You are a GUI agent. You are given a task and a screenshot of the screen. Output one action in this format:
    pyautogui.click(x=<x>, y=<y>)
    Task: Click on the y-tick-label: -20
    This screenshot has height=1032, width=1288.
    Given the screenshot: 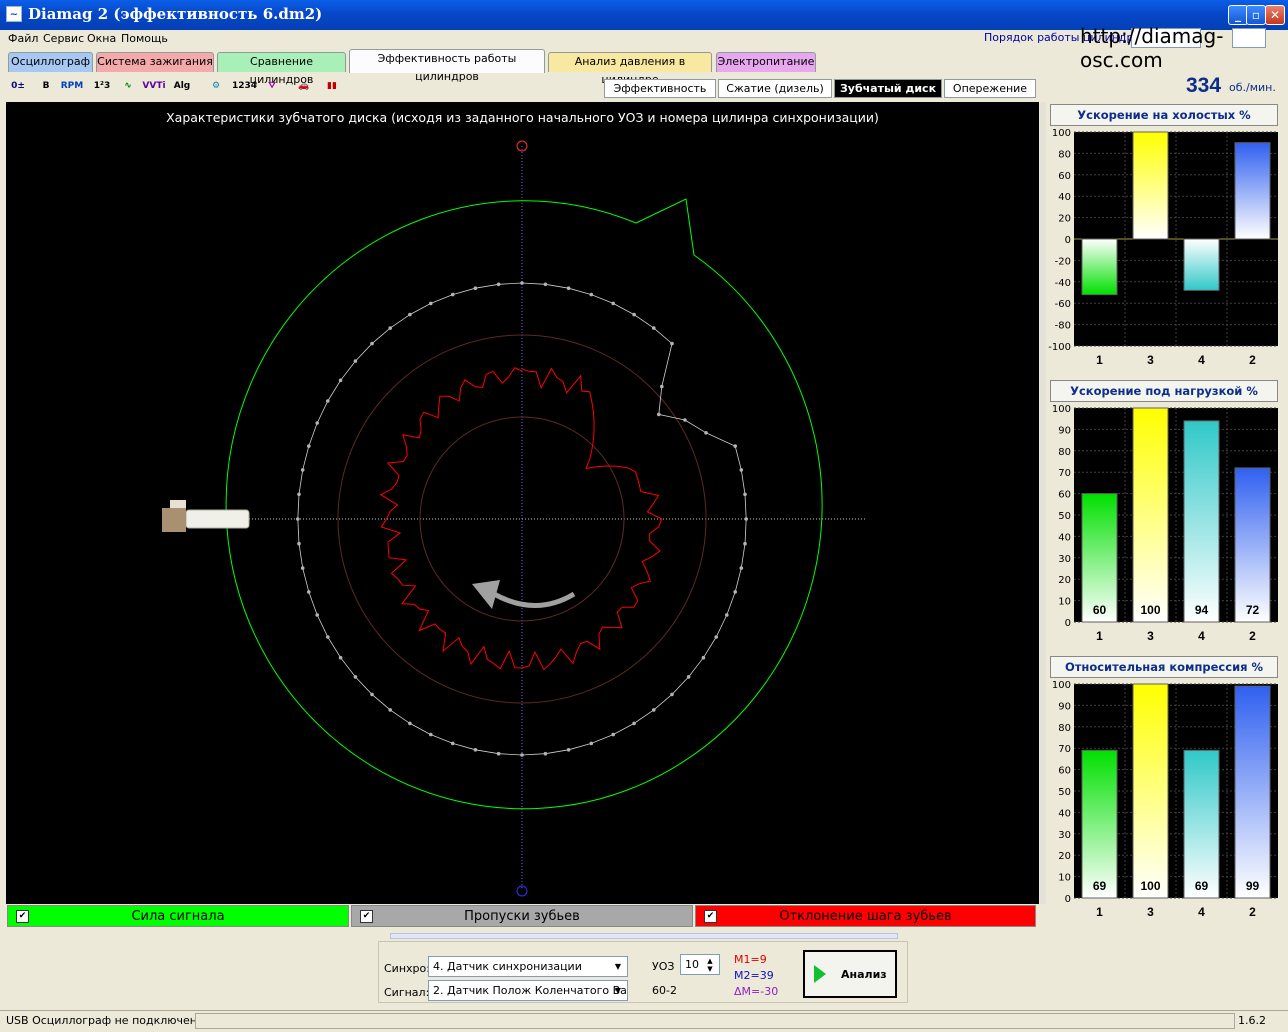 What is the action you would take?
    pyautogui.click(x=1063, y=261)
    